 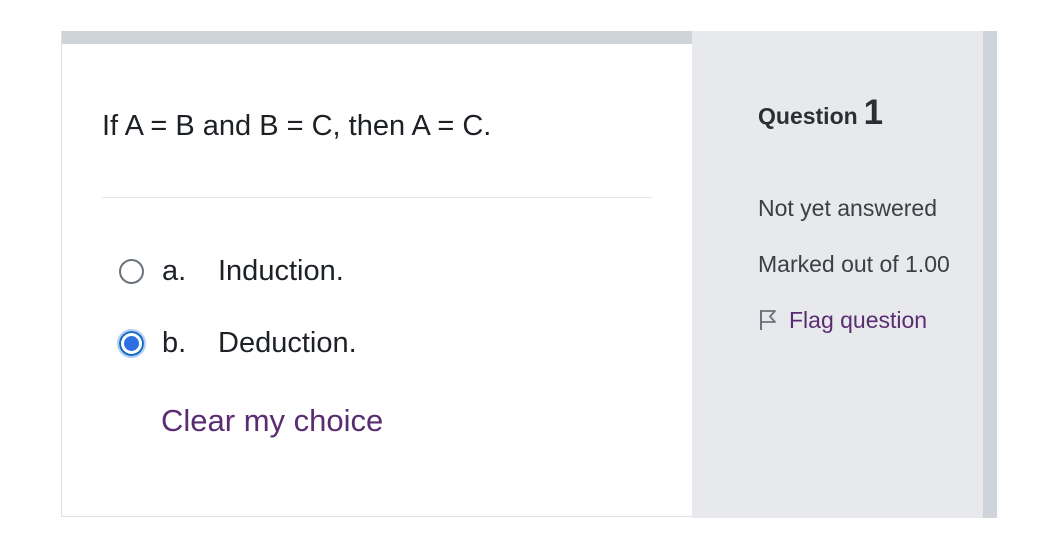 What do you see at coordinates (377, 197) in the screenshot?
I see `divider` at bounding box center [377, 197].